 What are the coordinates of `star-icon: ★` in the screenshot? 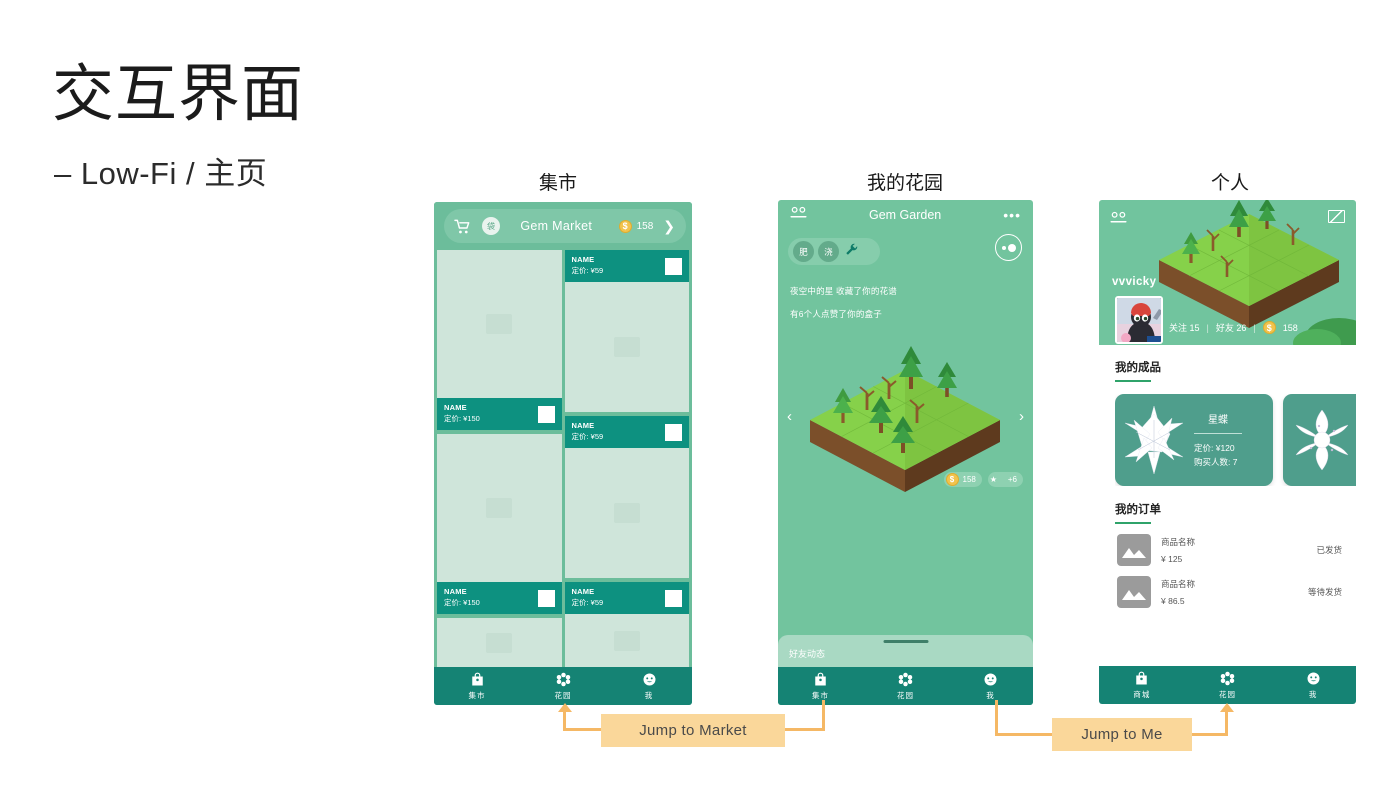 It's located at (993, 479).